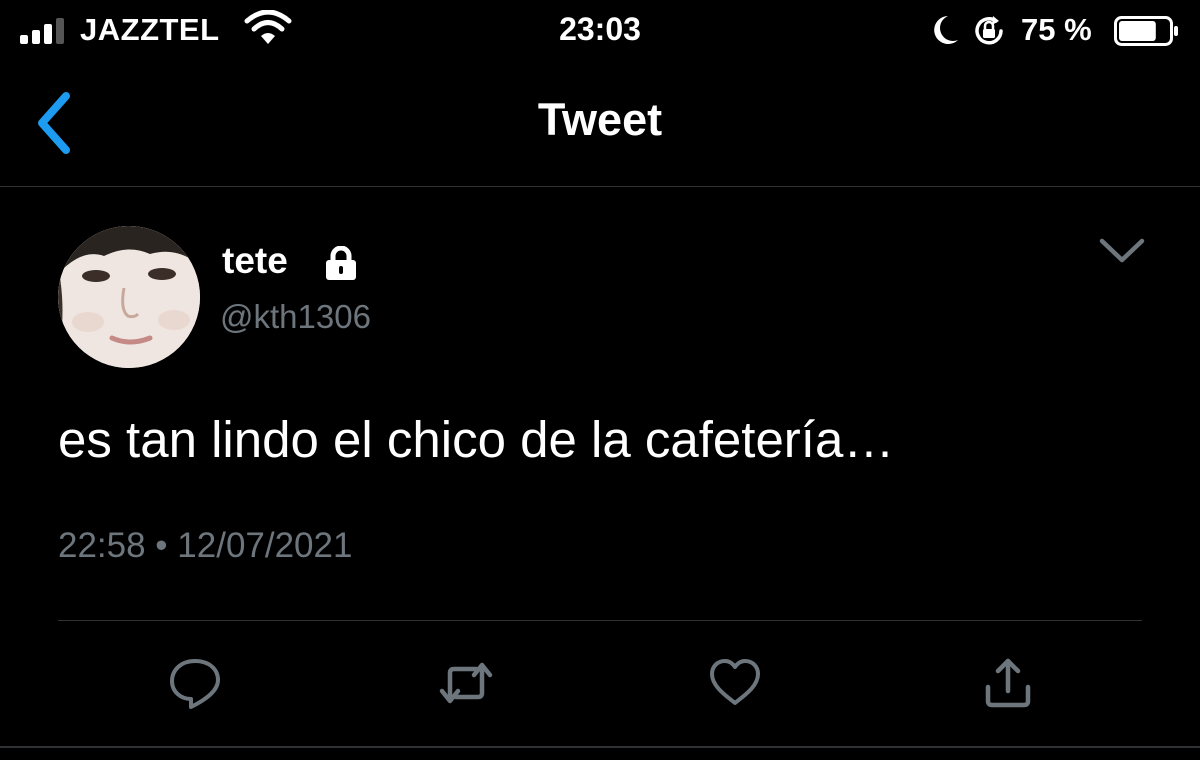 This screenshot has width=1200, height=760. I want to click on status-time: 23:03, so click(600, 29).